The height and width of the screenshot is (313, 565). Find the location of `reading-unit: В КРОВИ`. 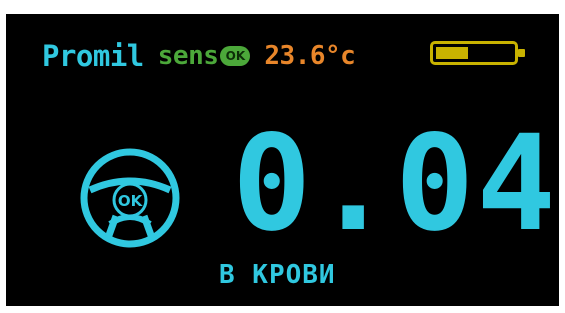

reading-unit: В КРОВИ is located at coordinates (277, 275).